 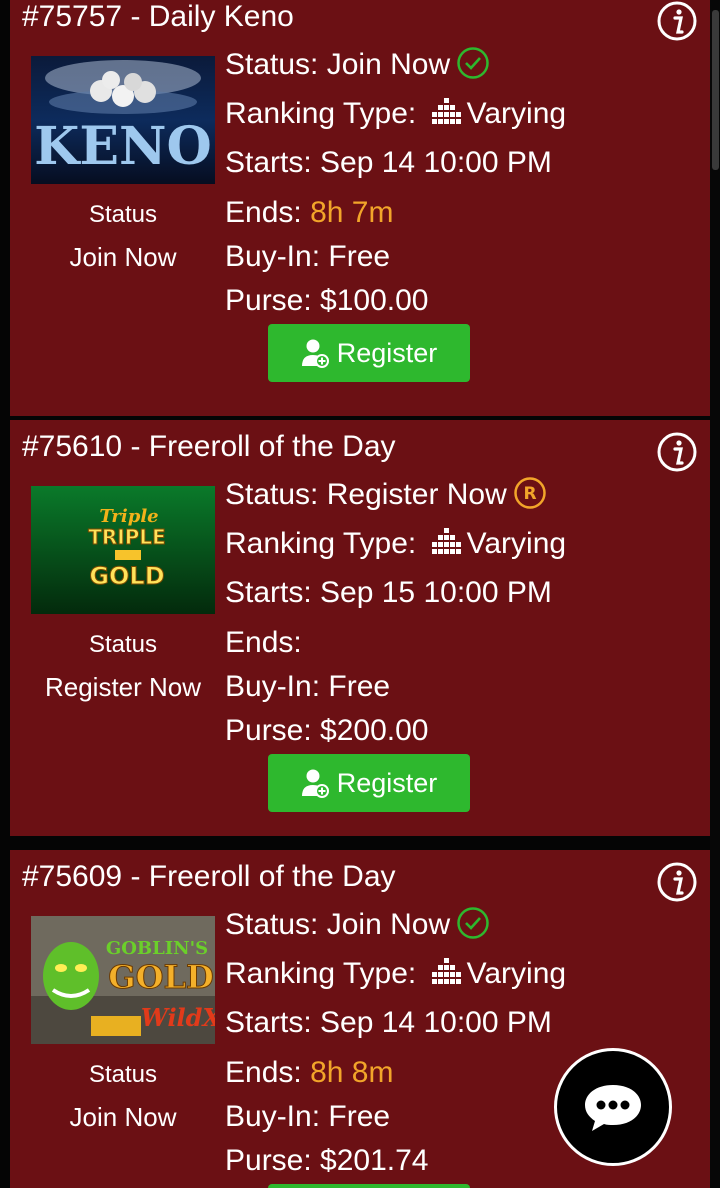 What do you see at coordinates (352, 212) in the screenshot?
I see `ends-countdown: 8h 7m` at bounding box center [352, 212].